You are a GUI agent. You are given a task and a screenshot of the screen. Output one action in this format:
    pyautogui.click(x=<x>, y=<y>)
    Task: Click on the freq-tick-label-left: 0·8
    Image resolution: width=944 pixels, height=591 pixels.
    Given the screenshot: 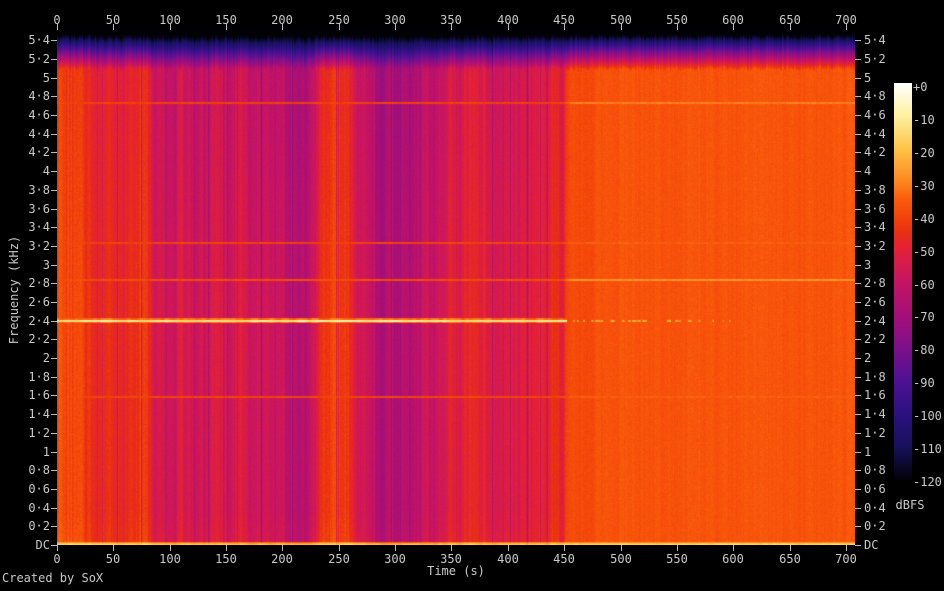 What is the action you would take?
    pyautogui.click(x=39, y=470)
    